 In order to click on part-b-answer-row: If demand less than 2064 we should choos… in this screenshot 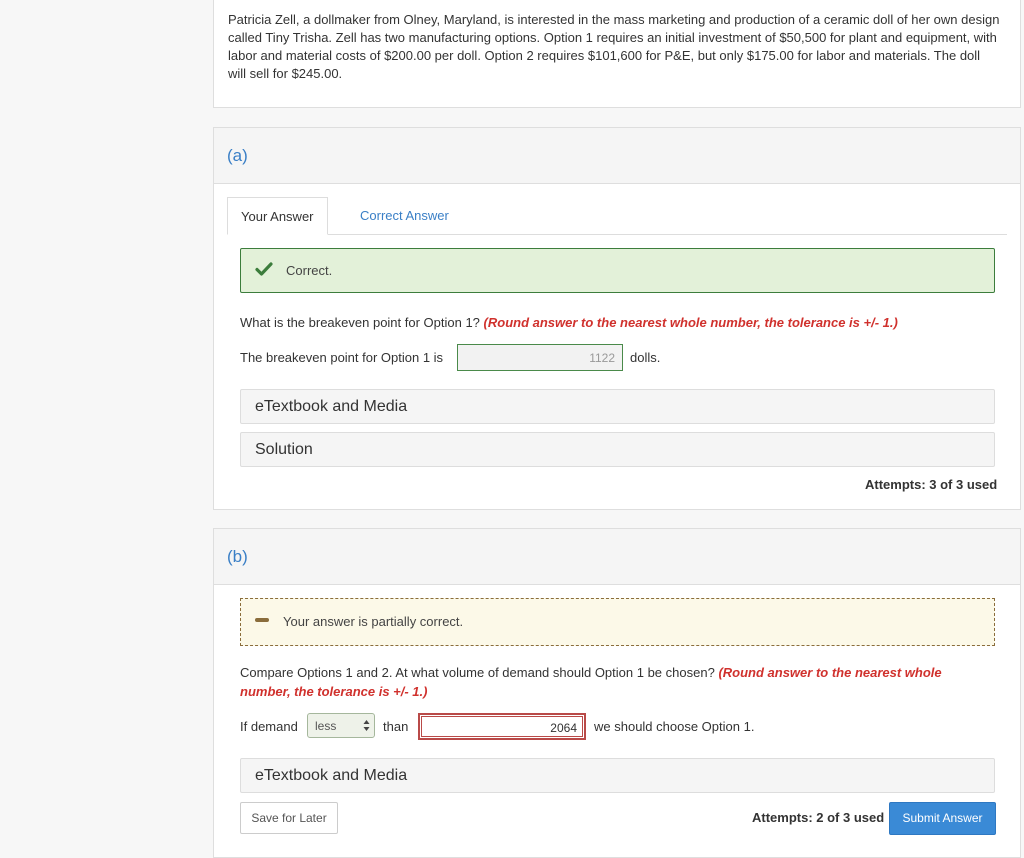, I will do `click(520, 727)`.